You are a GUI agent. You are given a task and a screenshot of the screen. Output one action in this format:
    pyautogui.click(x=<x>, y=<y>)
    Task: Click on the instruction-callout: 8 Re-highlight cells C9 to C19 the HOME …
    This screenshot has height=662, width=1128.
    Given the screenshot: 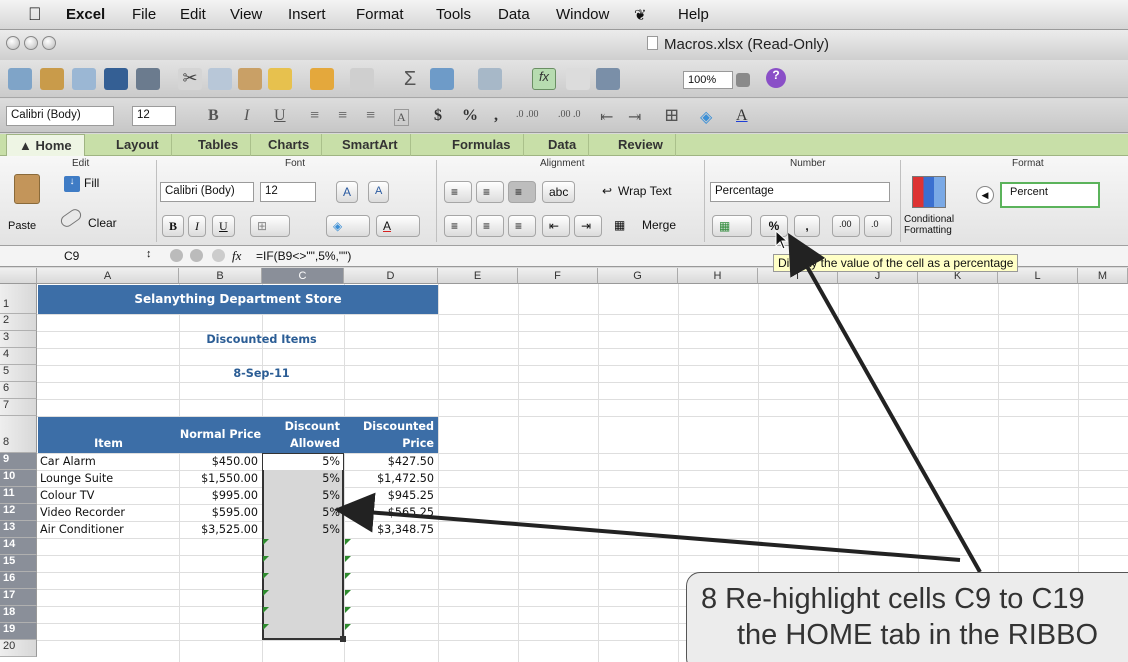 What is the action you would take?
    pyautogui.click(x=907, y=617)
    